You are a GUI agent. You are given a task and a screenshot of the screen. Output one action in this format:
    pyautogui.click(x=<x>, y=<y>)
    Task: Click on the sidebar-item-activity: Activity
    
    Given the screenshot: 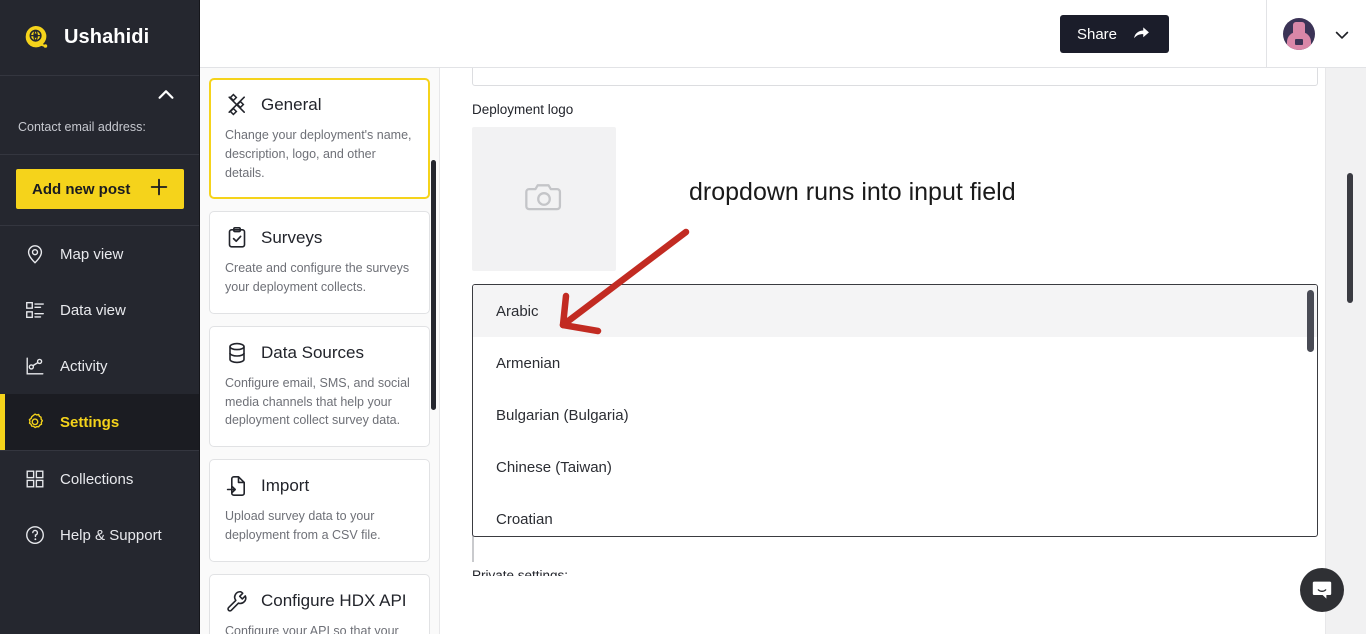 What is the action you would take?
    pyautogui.click(x=99, y=366)
    